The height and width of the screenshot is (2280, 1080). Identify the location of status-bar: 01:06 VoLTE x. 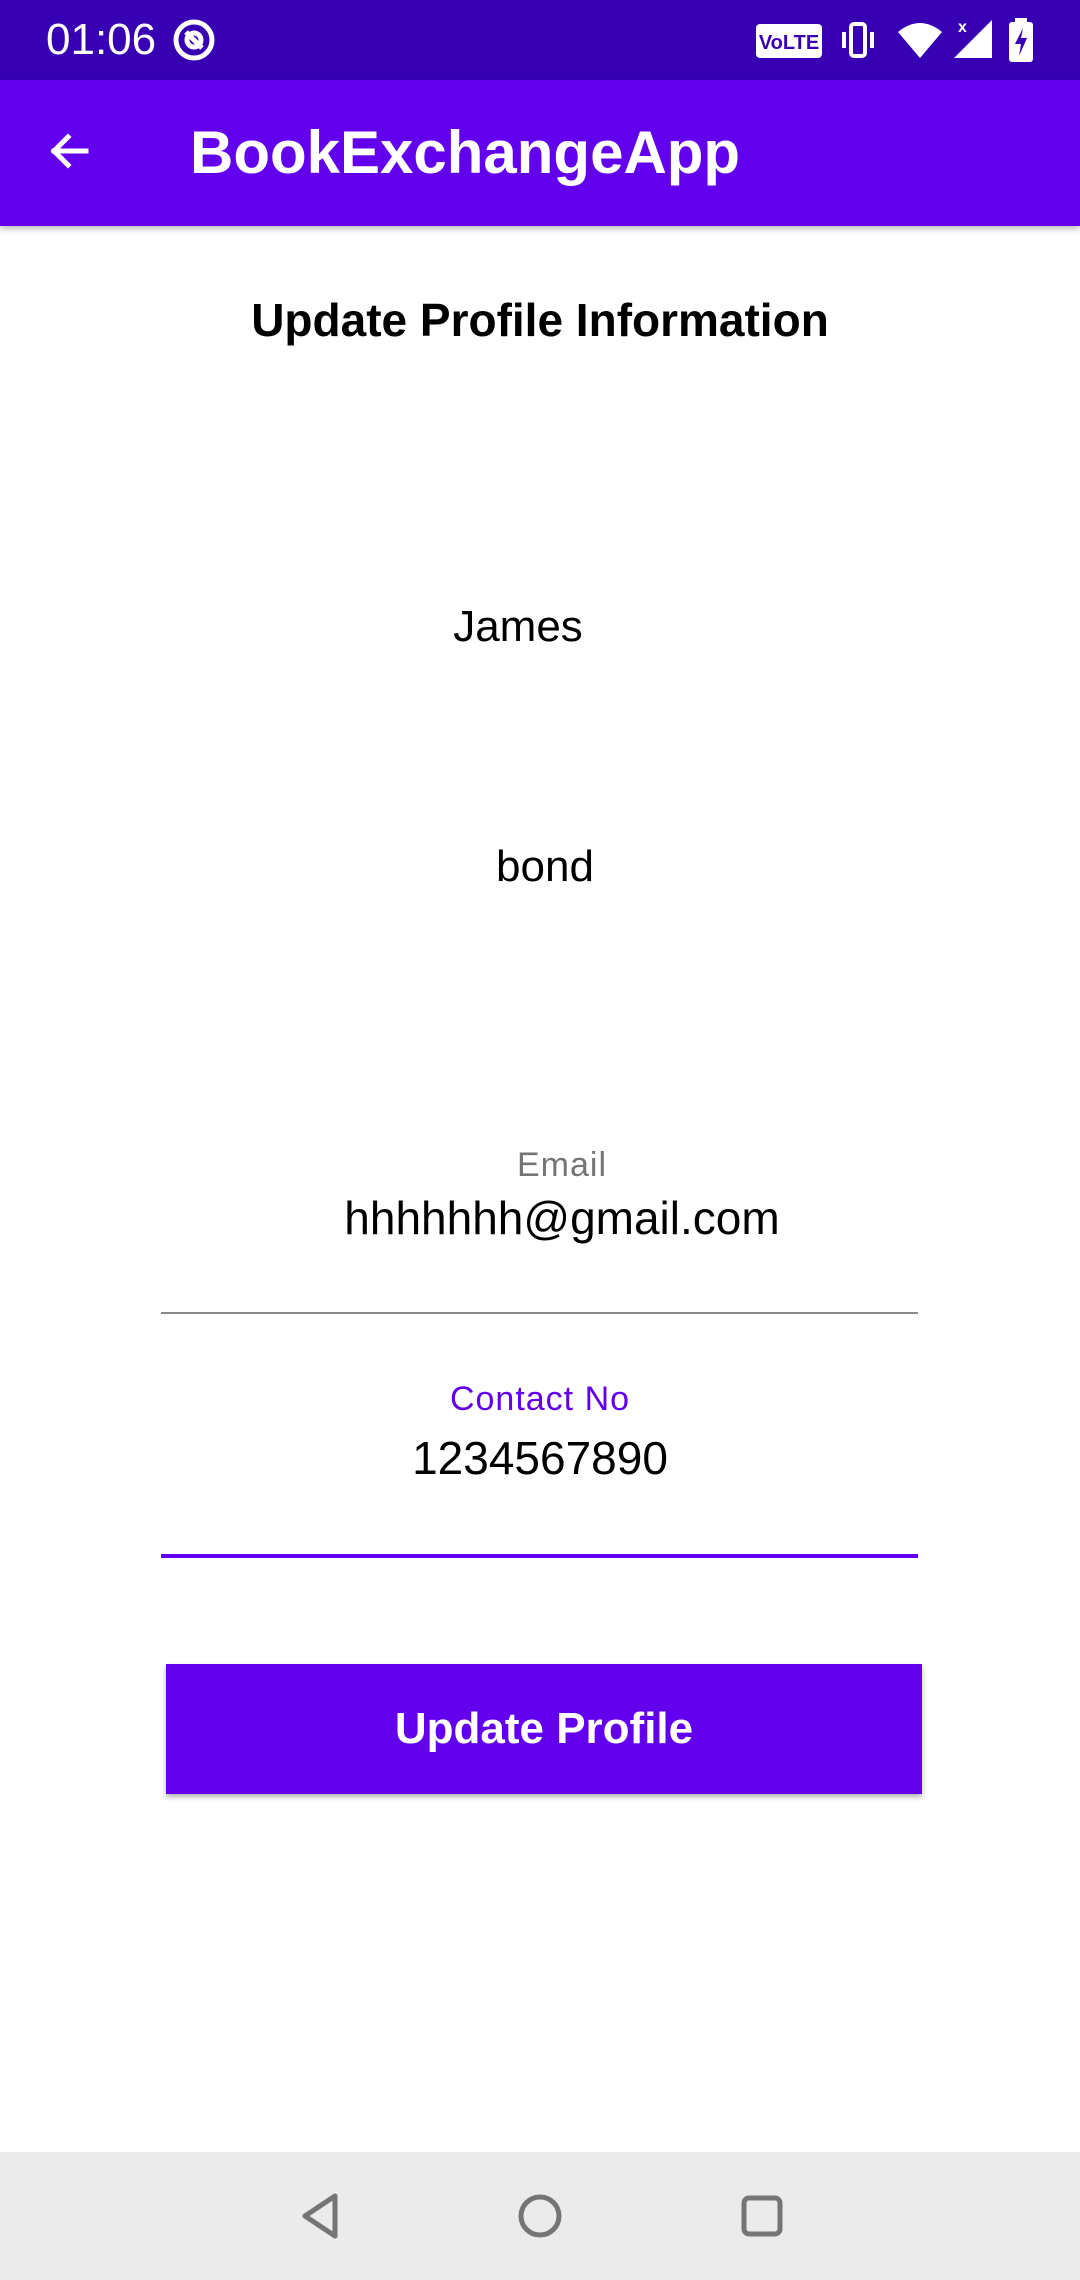
(540, 40).